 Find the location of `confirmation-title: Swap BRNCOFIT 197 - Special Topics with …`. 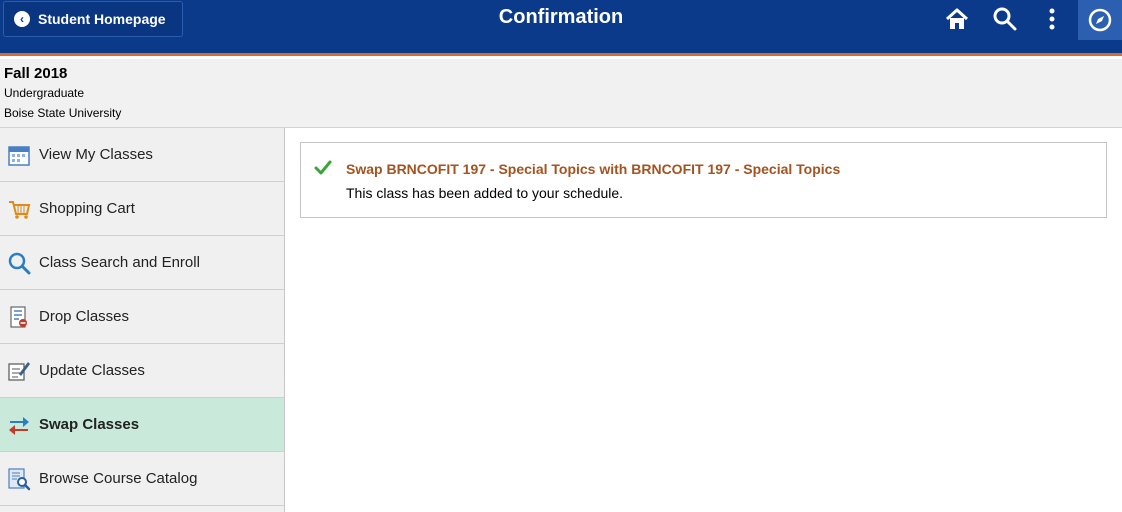

confirmation-title: Swap BRNCOFIT 197 - Special Topics with … is located at coordinates (593, 169).